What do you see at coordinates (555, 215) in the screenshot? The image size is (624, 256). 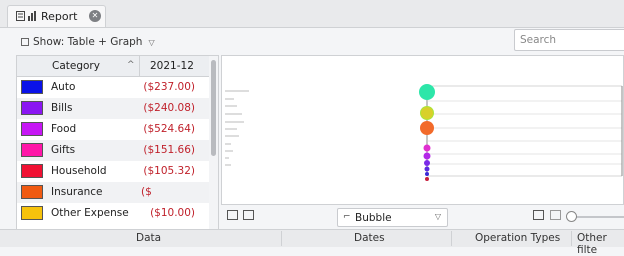 I see `zoom-reset-icon` at bounding box center [555, 215].